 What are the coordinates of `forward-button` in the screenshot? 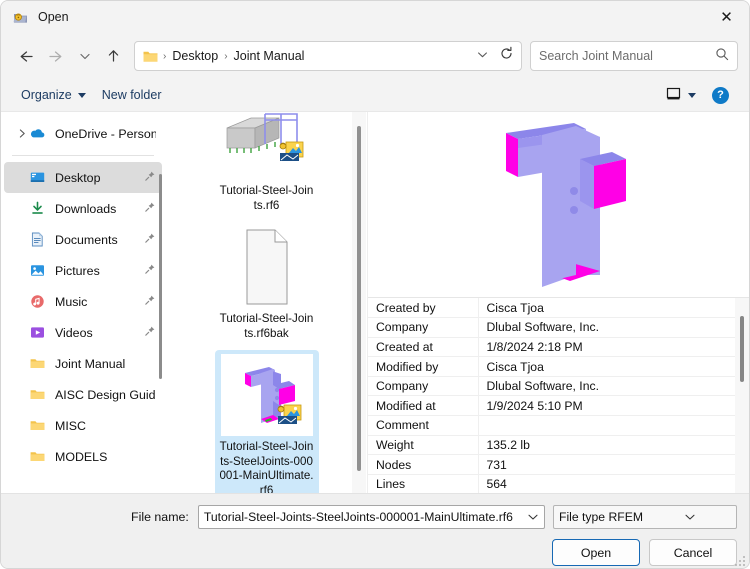 It's located at (55, 56).